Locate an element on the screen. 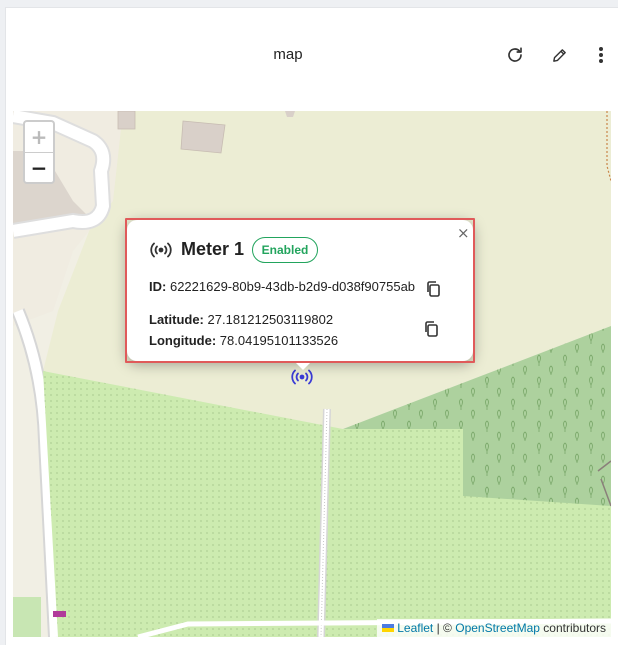 This screenshot has height=645, width=618. popup-longitude-row: Longitude: 78.04195101133526 is located at coordinates (243, 340).